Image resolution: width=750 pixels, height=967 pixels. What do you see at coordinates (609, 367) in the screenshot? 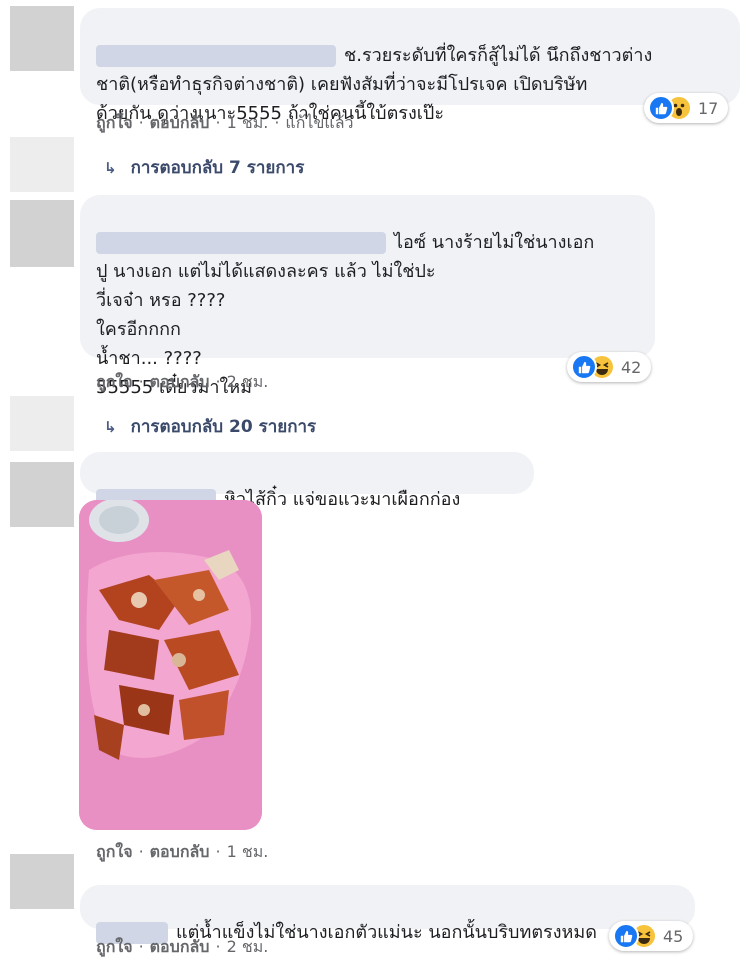
I see `reaction-summary: 42` at bounding box center [609, 367].